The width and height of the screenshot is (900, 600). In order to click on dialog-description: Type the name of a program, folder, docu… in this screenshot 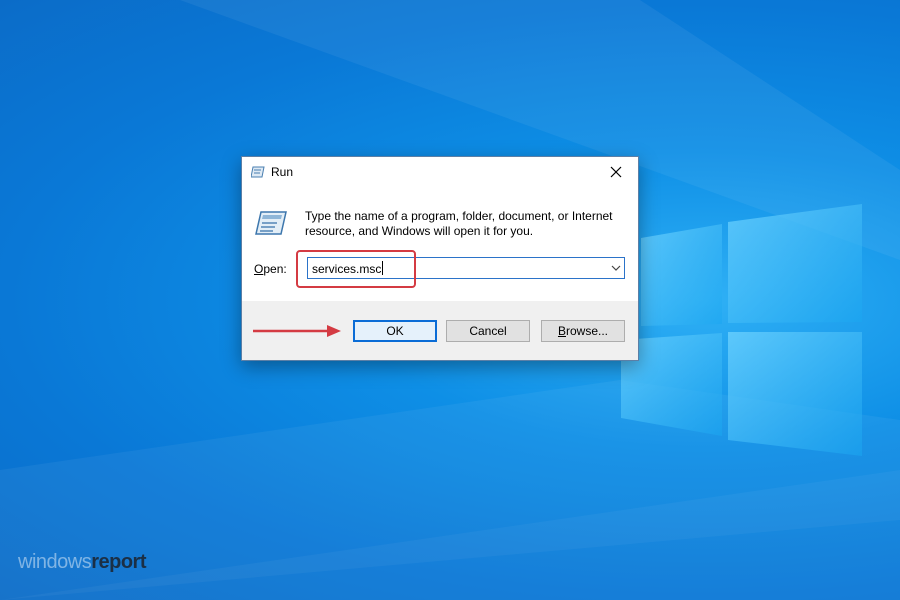, I will do `click(459, 223)`.